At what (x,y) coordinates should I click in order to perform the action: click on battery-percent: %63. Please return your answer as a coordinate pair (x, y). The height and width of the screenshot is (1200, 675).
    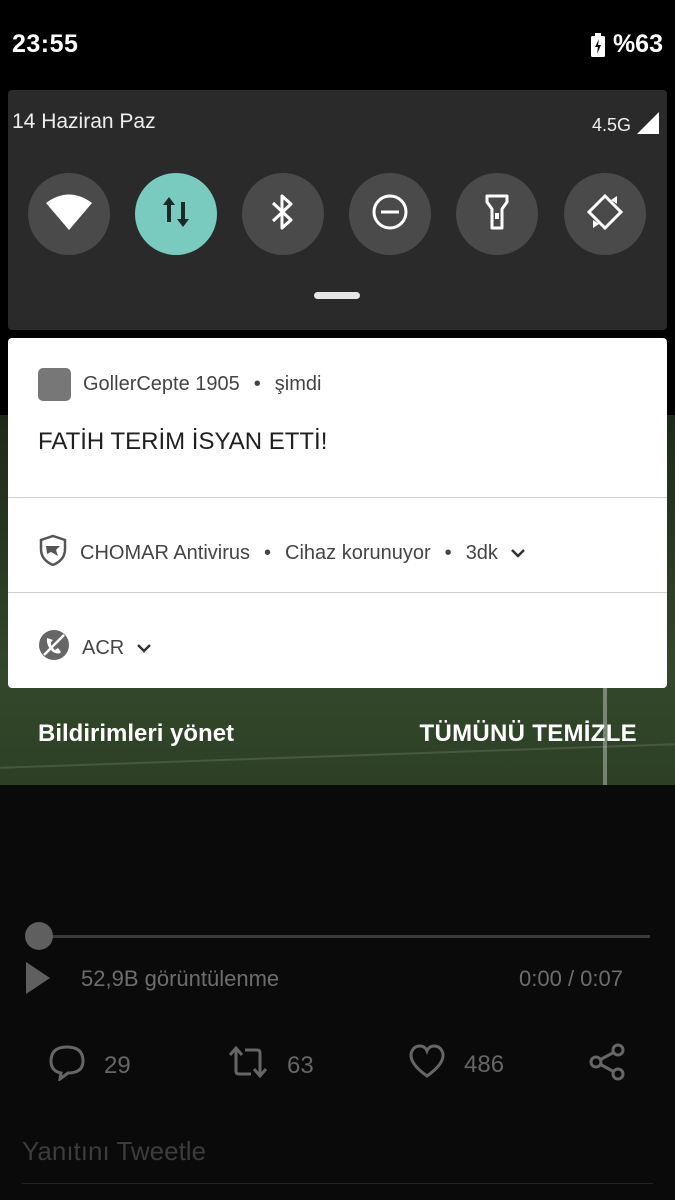
    Looking at the image, I should click on (637, 44).